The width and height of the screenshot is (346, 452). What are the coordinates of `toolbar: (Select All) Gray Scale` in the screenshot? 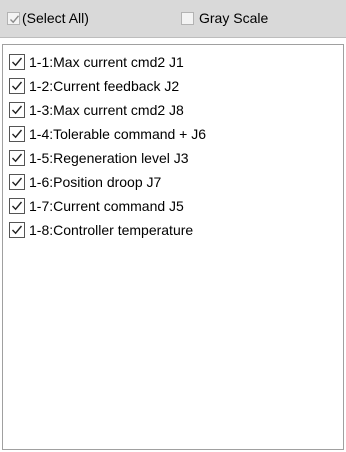 It's located at (173, 19).